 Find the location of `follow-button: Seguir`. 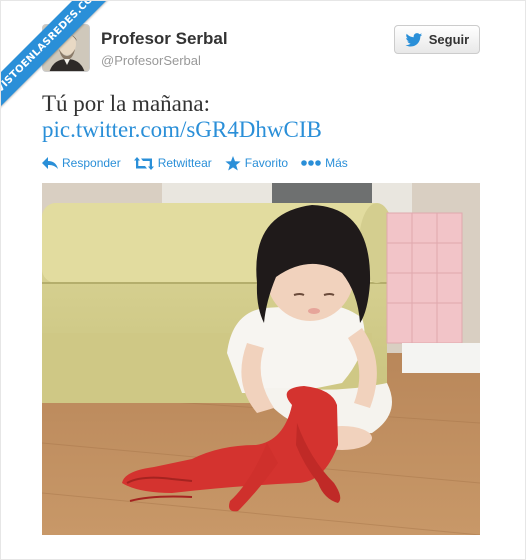

follow-button: Seguir is located at coordinates (437, 39).